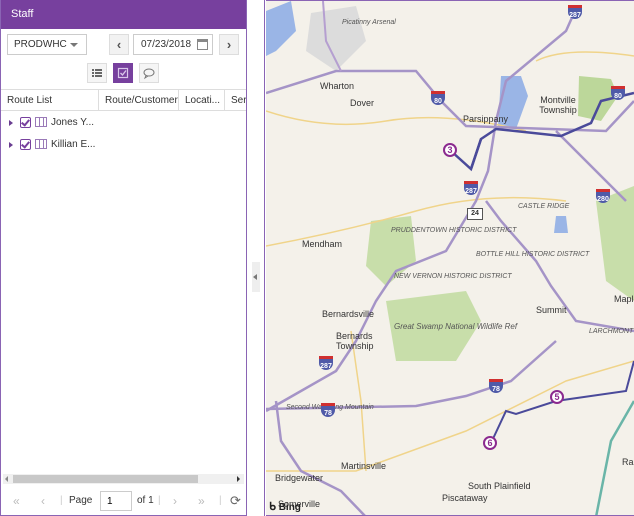 This screenshot has width=634, height=516. I want to click on route-stop-marker: 6, so click(490, 443).